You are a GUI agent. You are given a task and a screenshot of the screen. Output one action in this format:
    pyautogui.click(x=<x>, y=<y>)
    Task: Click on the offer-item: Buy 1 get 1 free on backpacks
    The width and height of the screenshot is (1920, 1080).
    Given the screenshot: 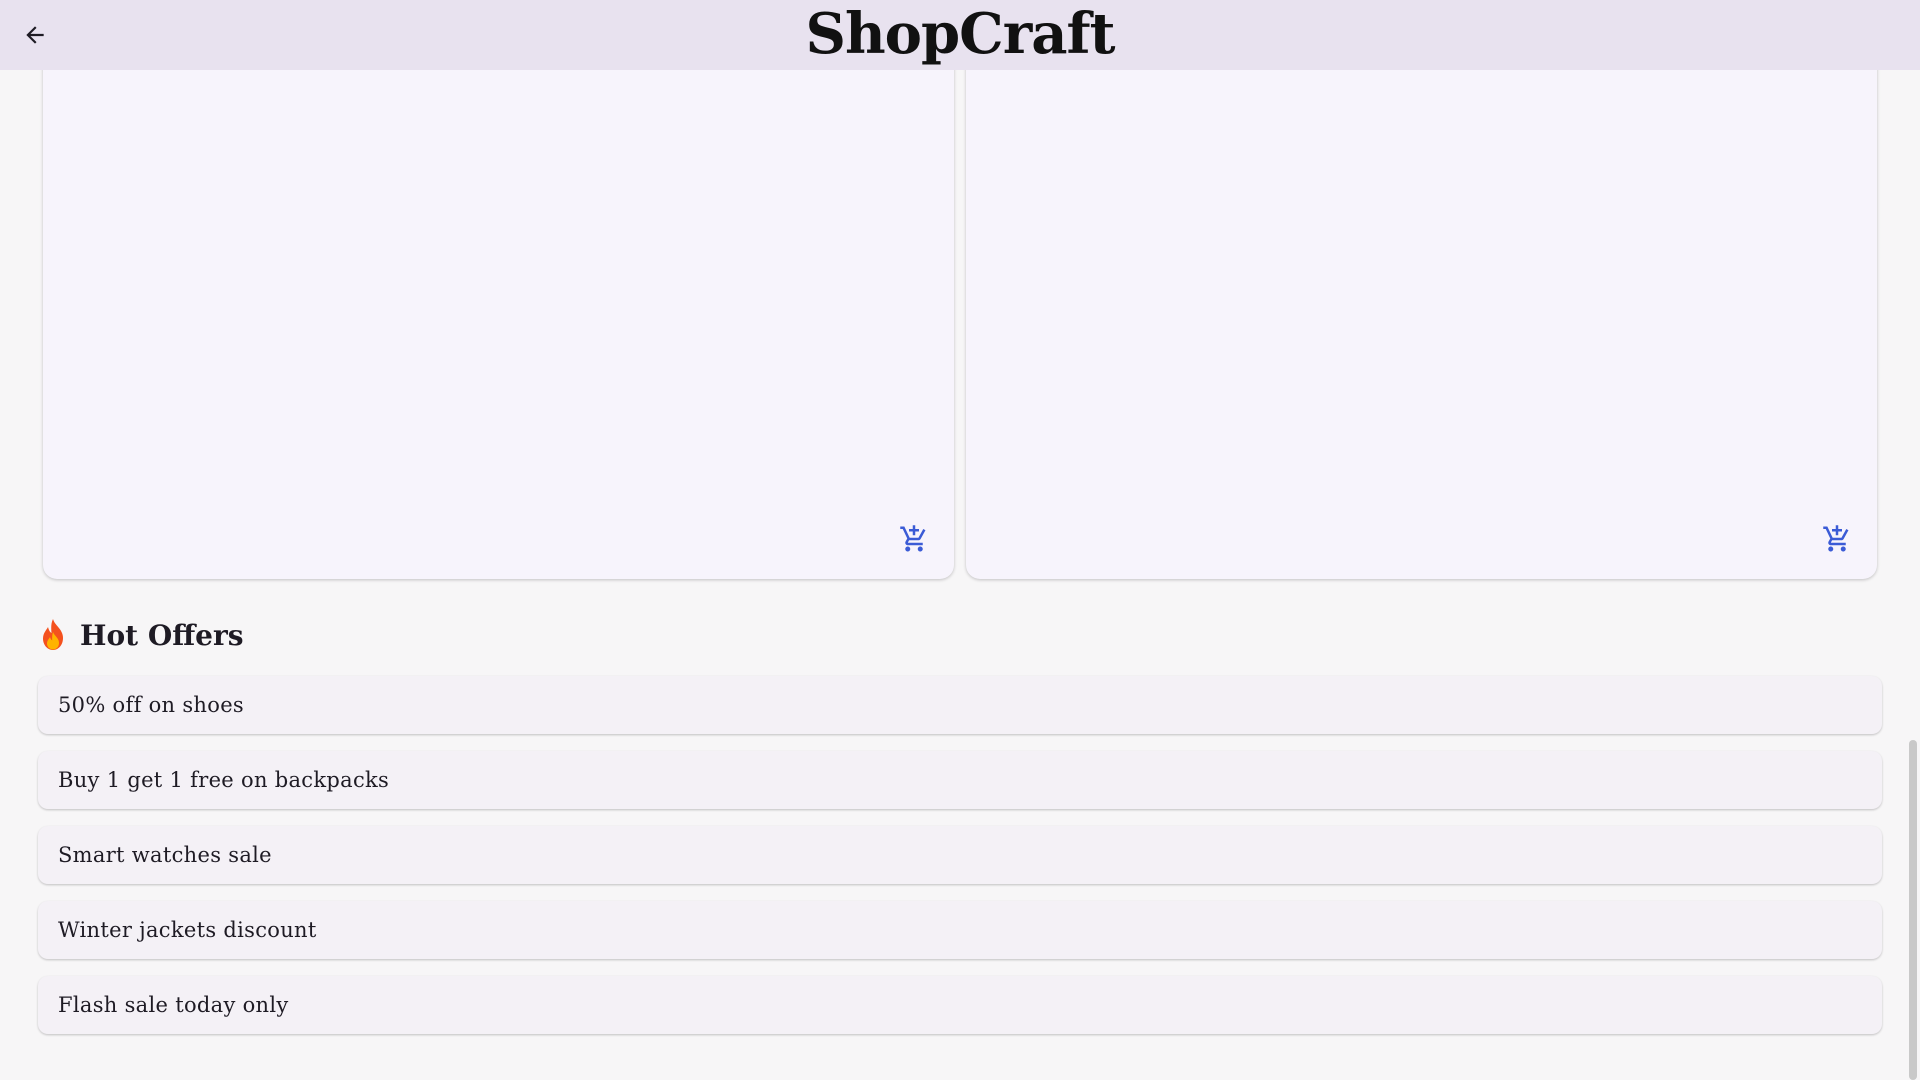 What is the action you would take?
    pyautogui.click(x=960, y=780)
    